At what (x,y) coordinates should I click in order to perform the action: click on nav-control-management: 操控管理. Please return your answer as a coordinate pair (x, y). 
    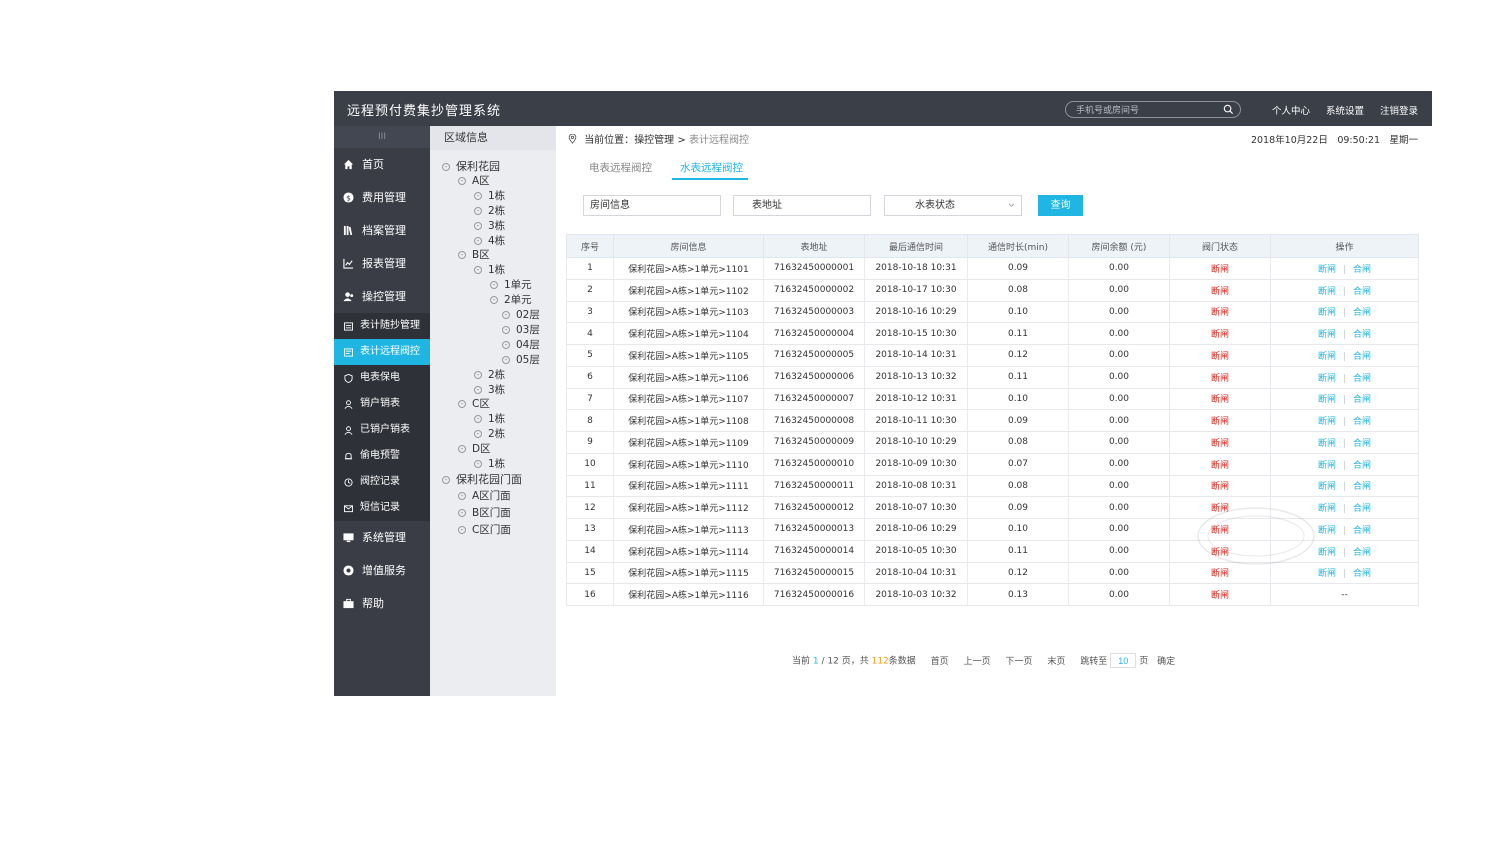
    Looking at the image, I should click on (382, 296).